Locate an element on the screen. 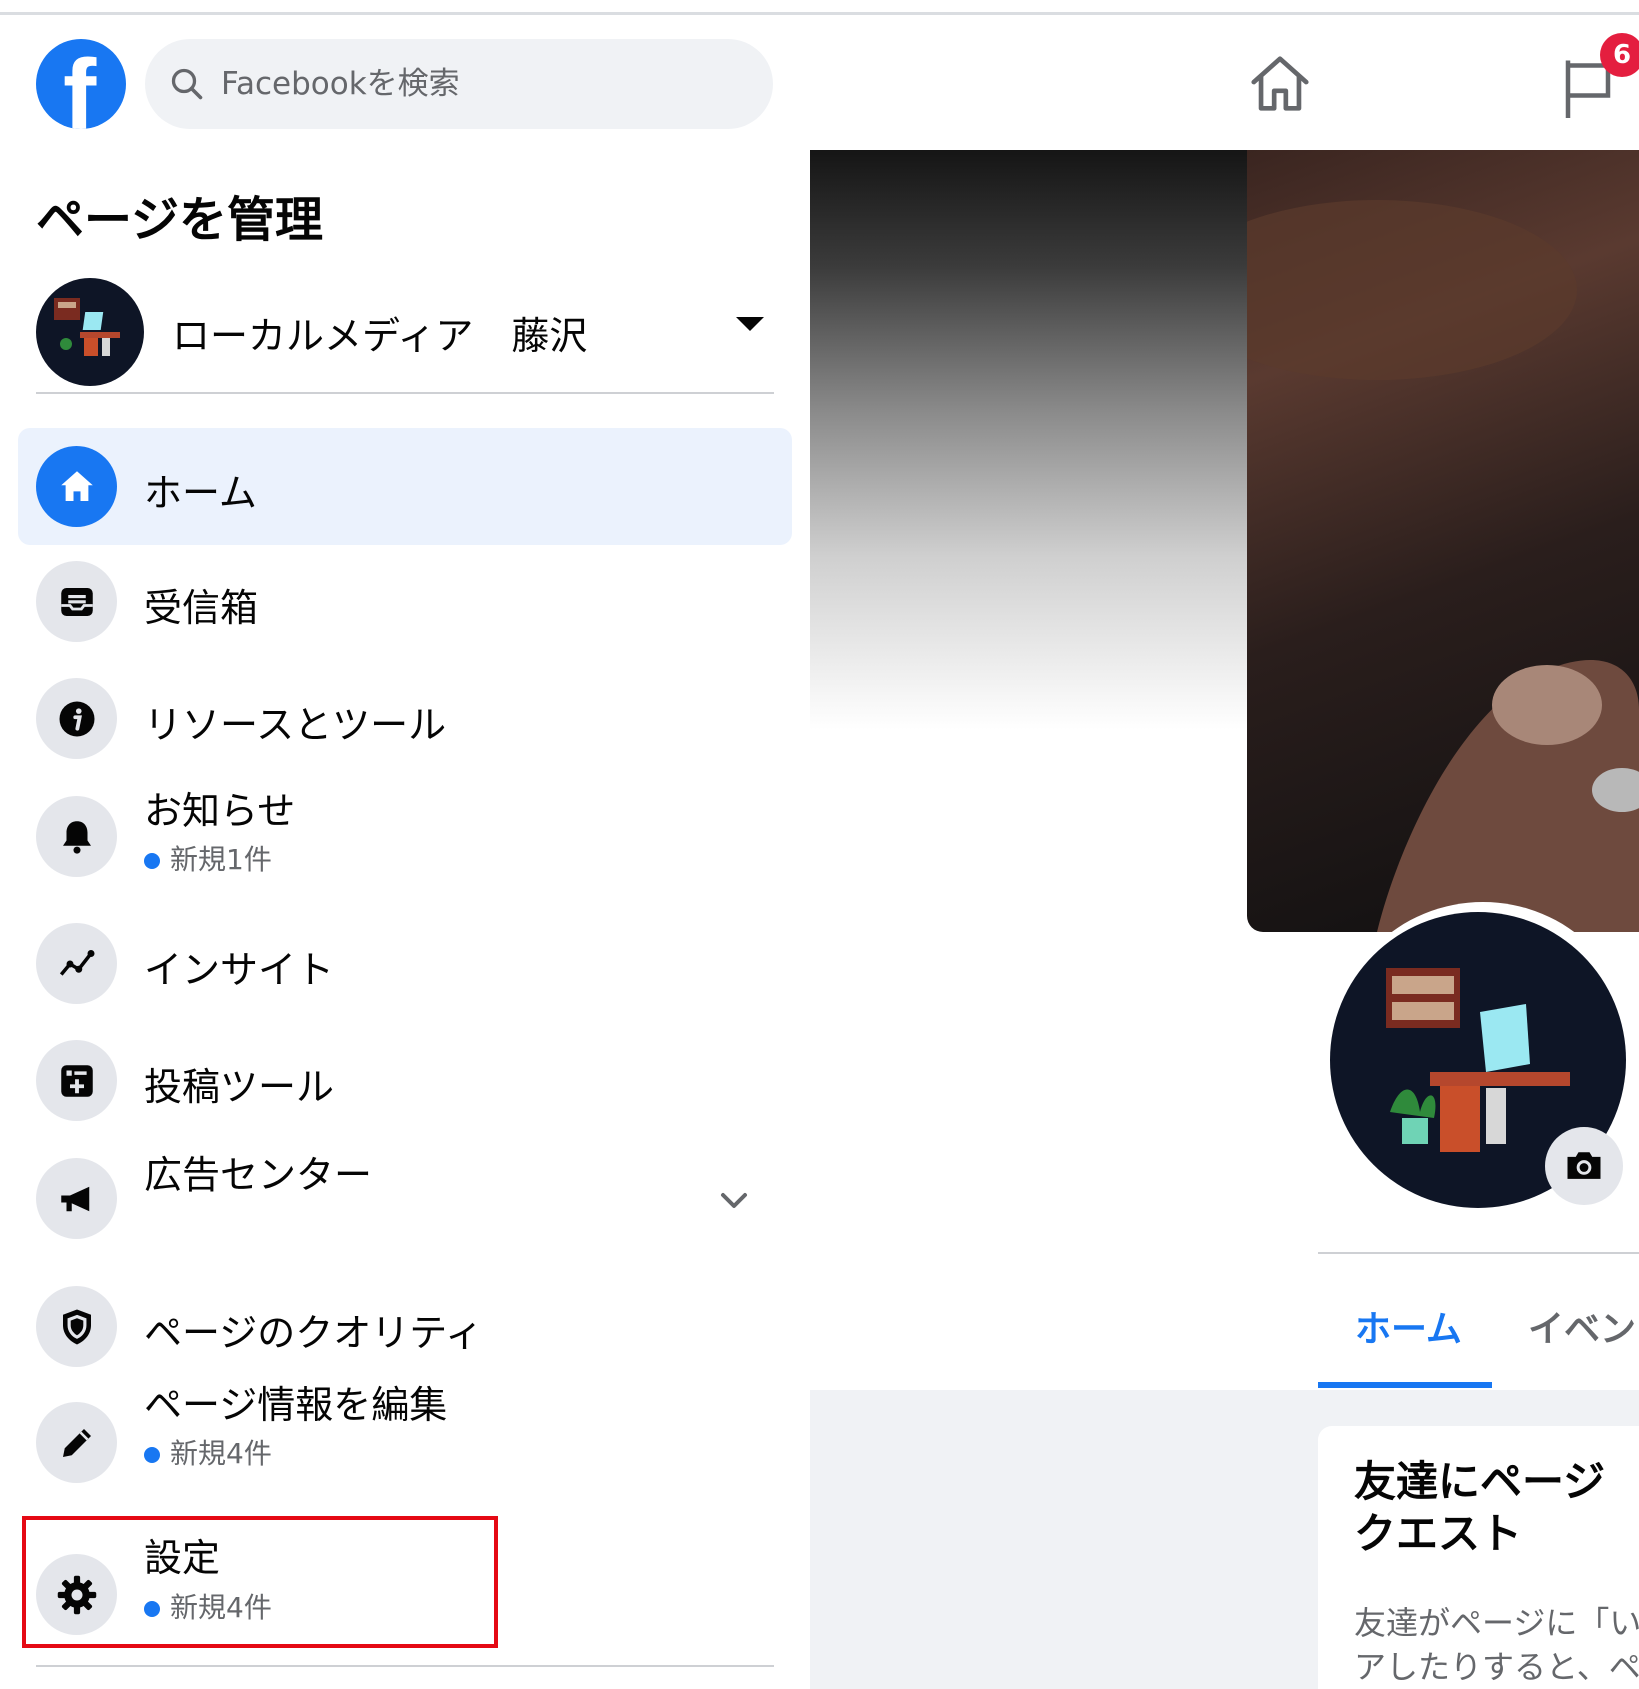  new-count-label: 新規1件 is located at coordinates (208, 858).